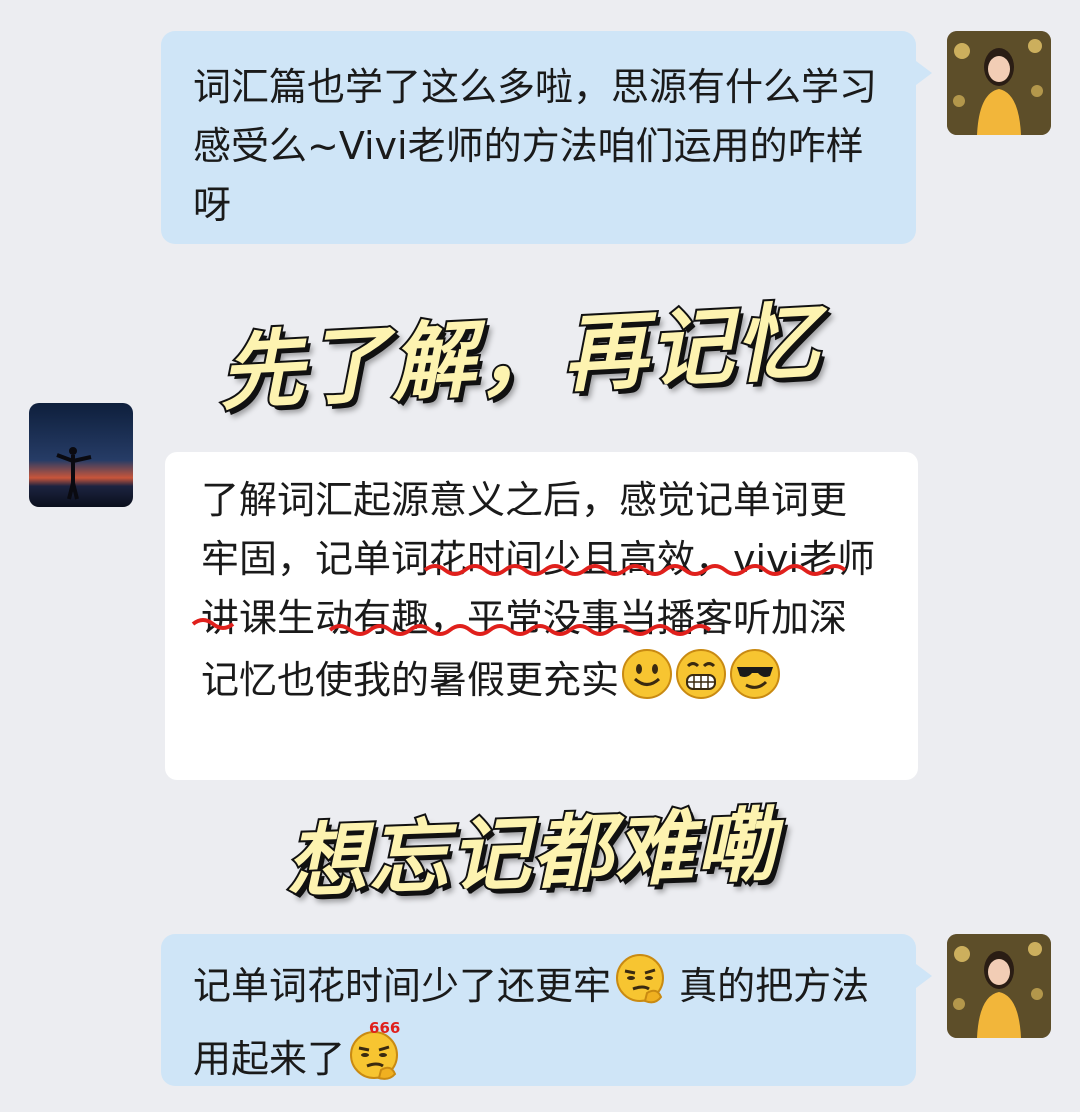  I want to click on message-text: 词汇篇也学了这么多啦，思源有什么学习感受么~Vivi老师的方法咱们运用的咋样呀, so click(535, 146).